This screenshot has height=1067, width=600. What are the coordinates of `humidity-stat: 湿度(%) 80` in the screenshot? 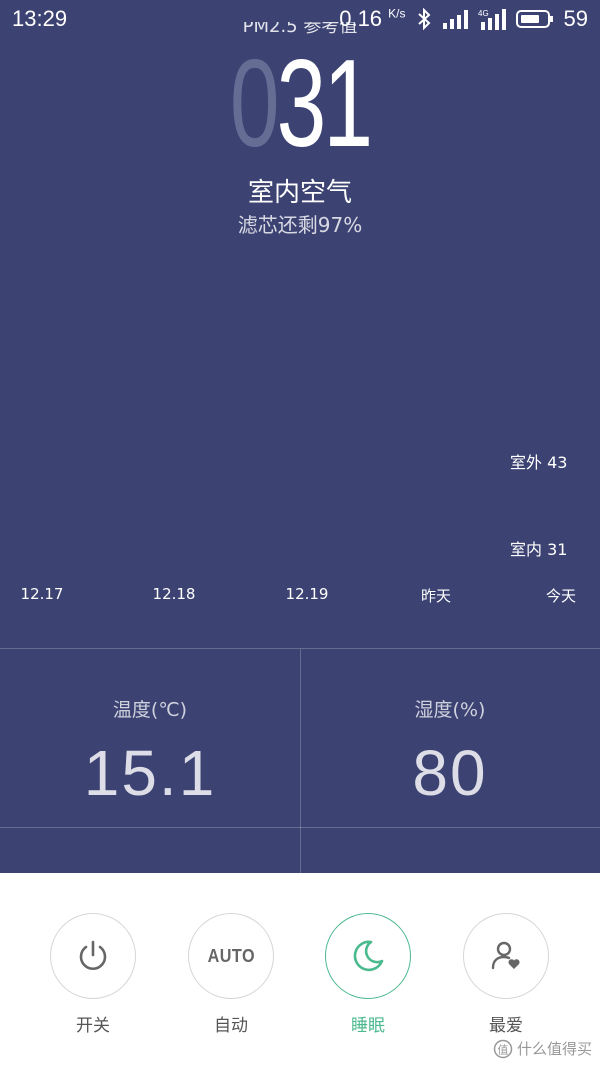 It's located at (450, 738).